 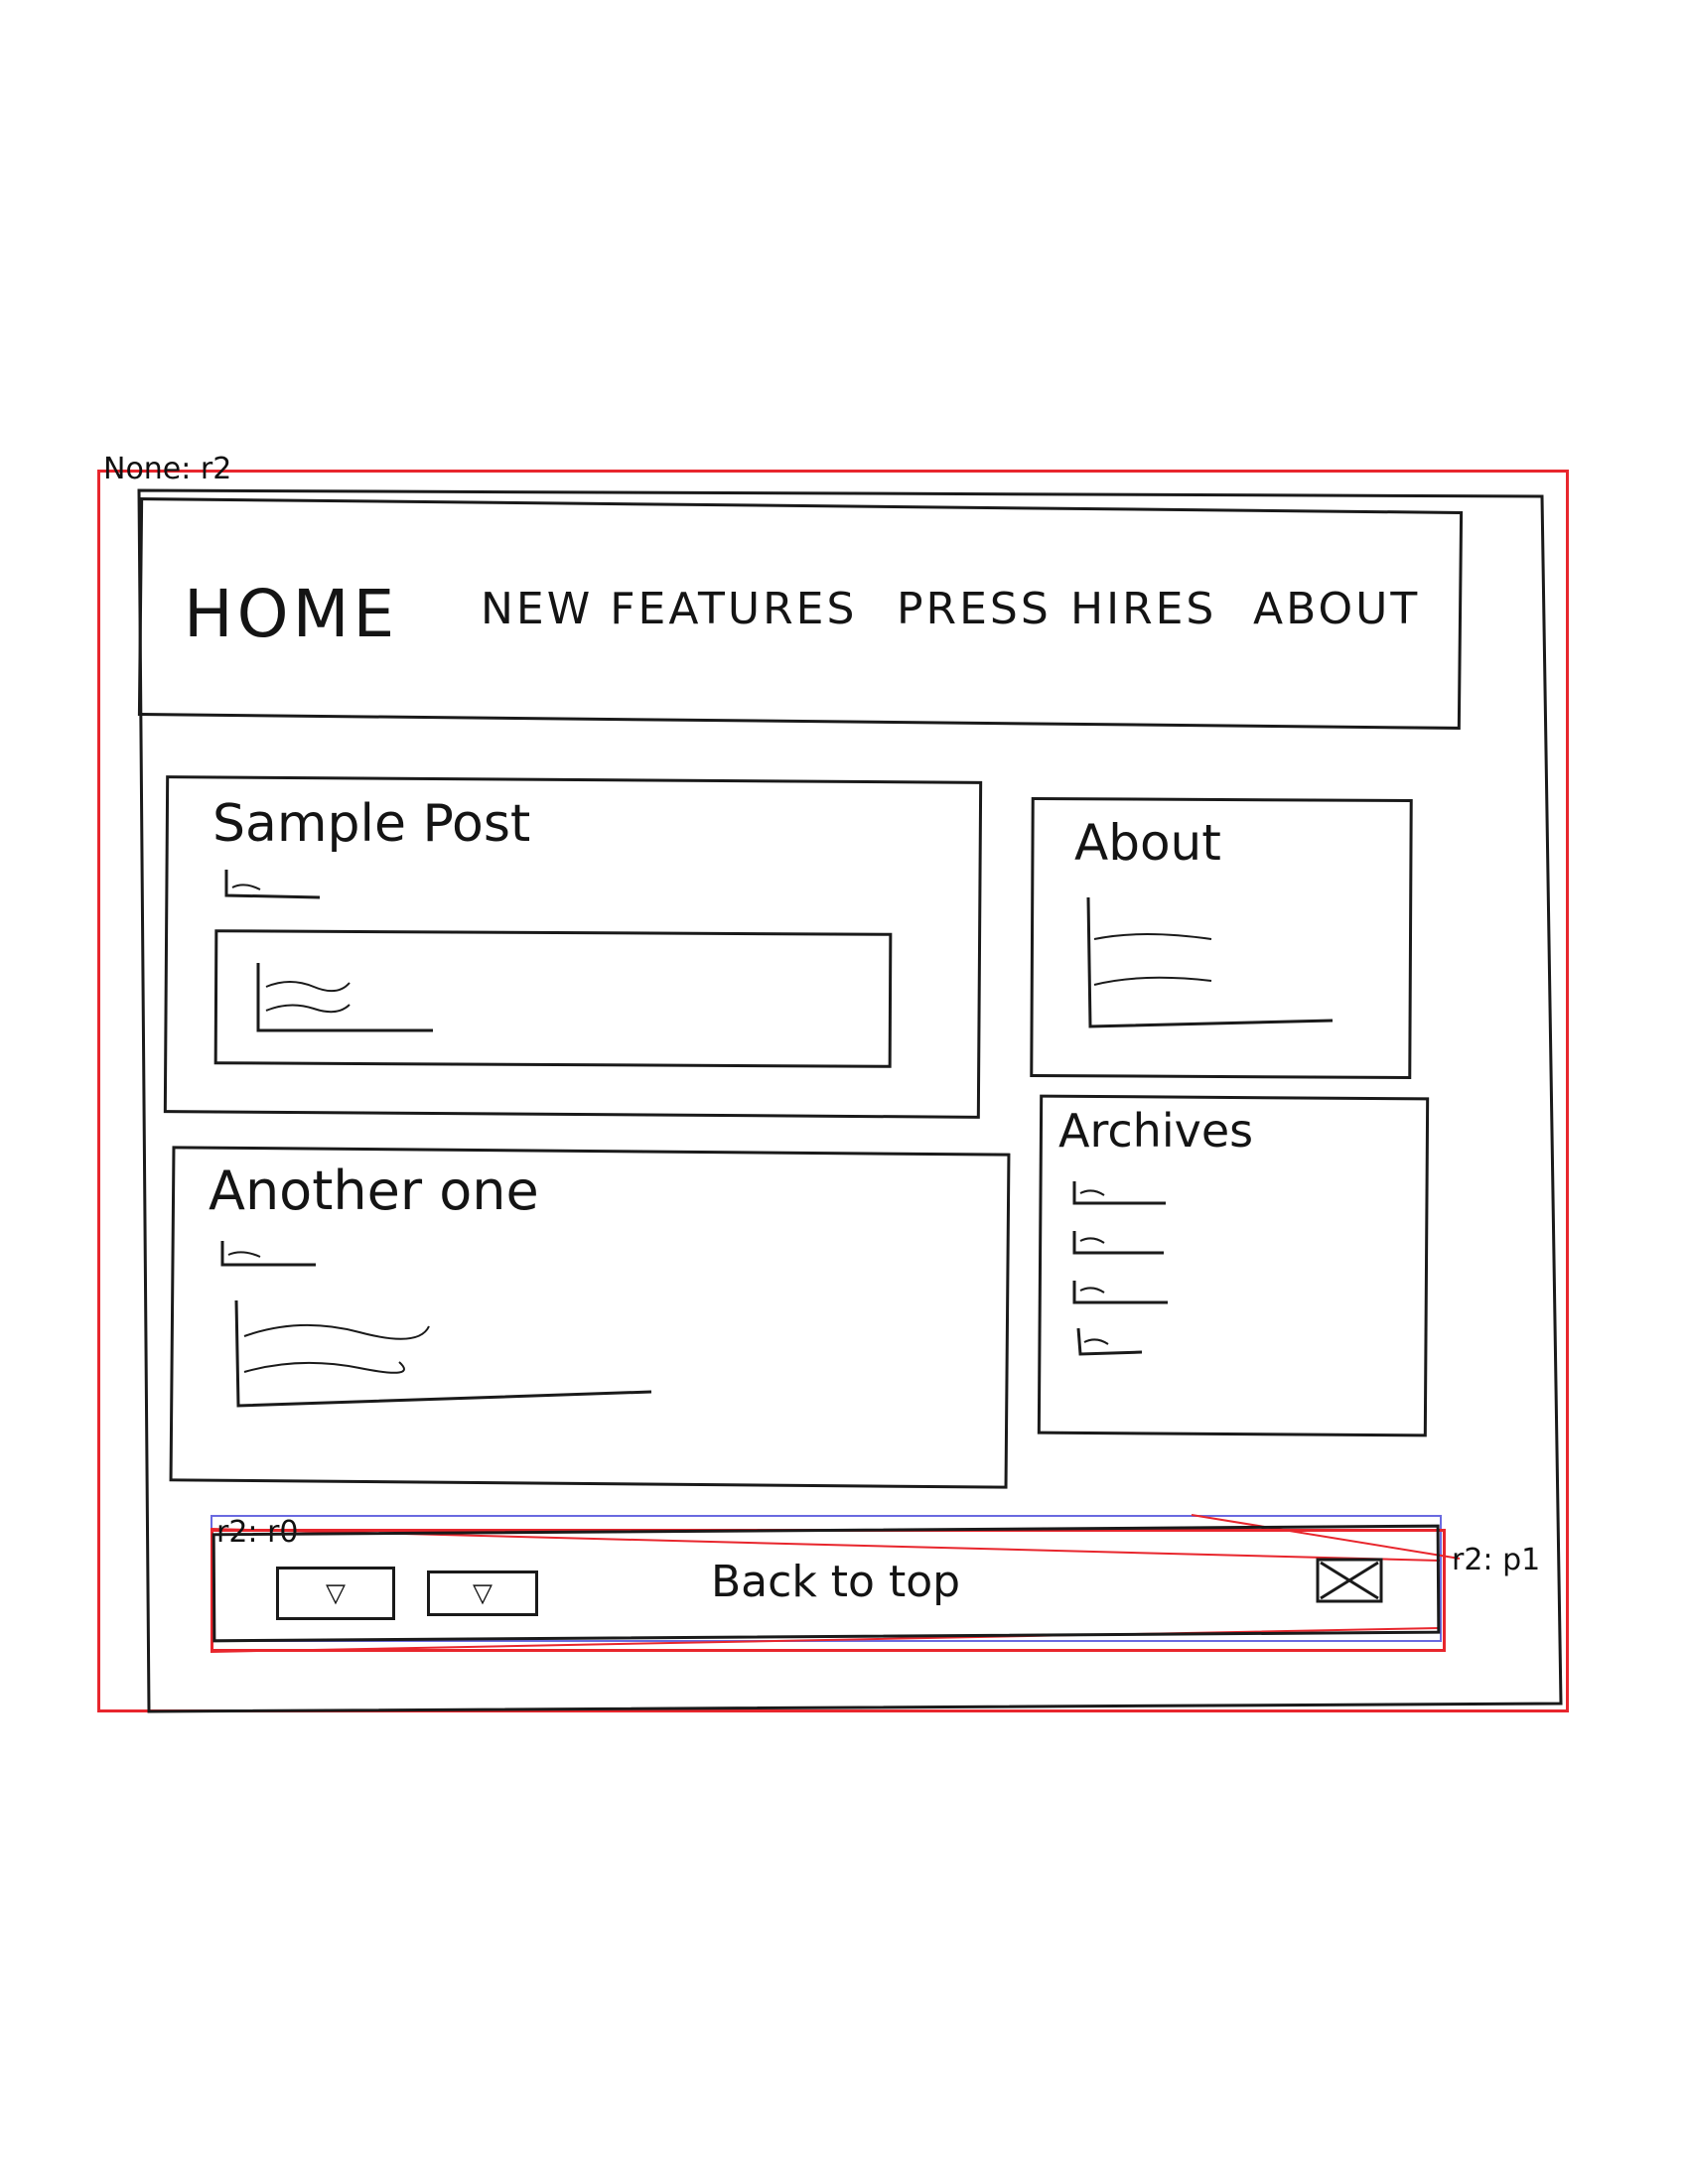 I want to click on close-icon, so click(x=1349, y=1580).